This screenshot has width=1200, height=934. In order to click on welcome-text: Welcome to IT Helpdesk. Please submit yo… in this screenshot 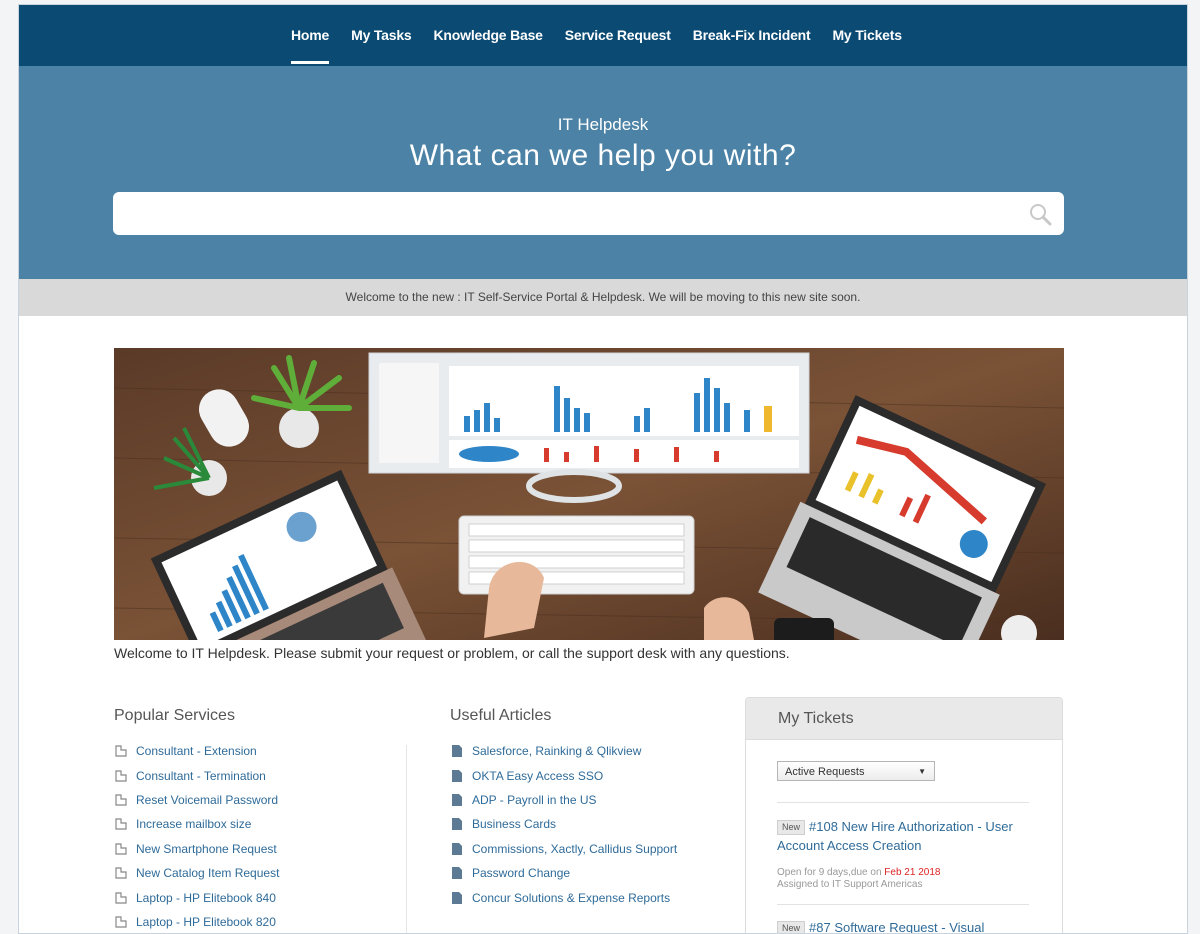, I will do `click(452, 653)`.